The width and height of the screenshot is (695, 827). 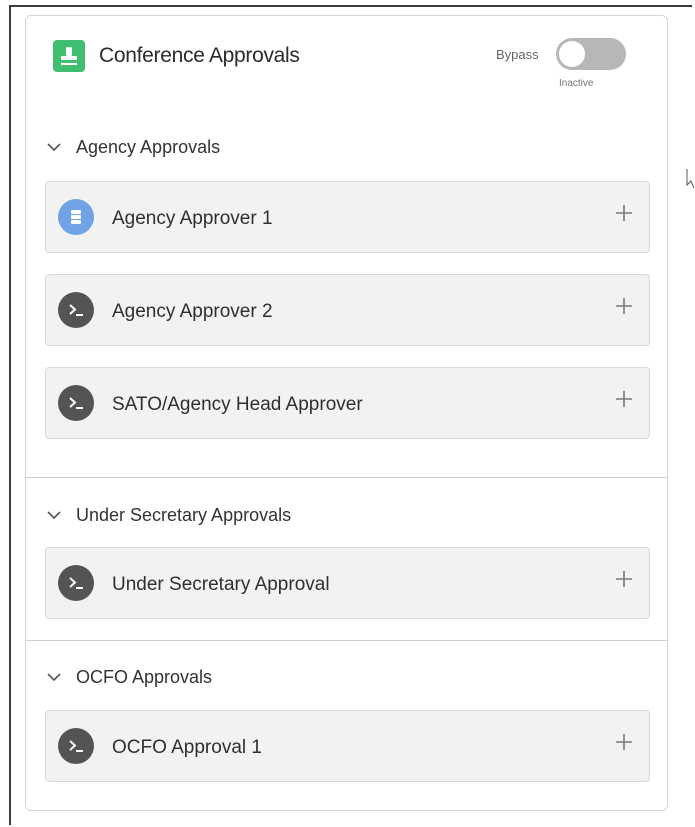 I want to click on approver-label: SATO/Agency Head Approver, so click(x=237, y=404).